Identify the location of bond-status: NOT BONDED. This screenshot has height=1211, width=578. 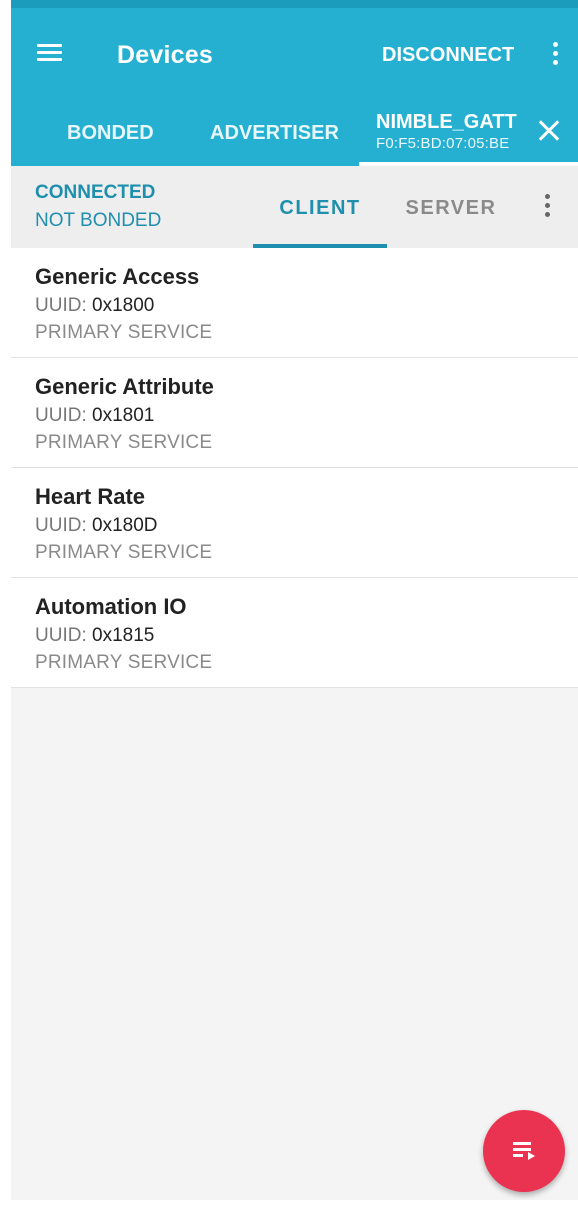
(98, 220).